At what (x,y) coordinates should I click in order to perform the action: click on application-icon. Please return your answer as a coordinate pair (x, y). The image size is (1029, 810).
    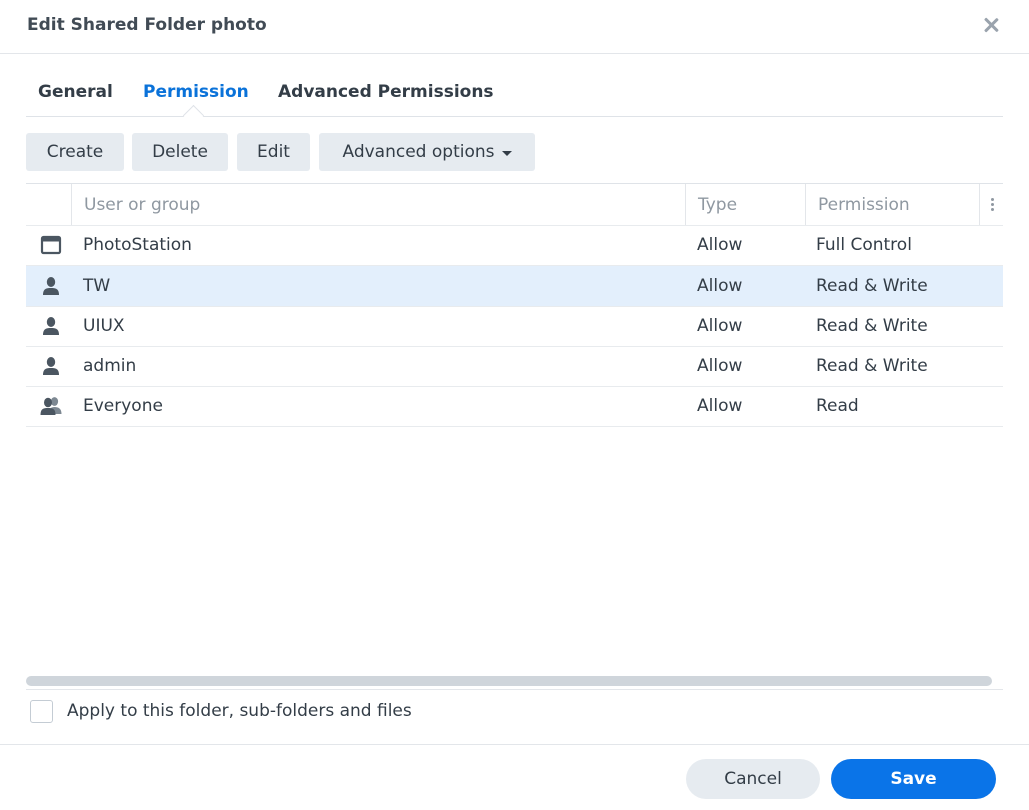
    Looking at the image, I should click on (51, 245).